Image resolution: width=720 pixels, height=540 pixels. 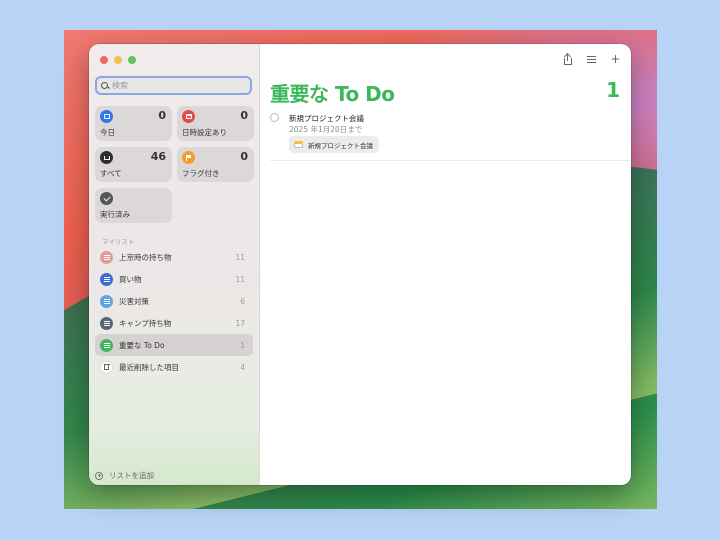 What do you see at coordinates (105, 85) in the screenshot?
I see `search-icon` at bounding box center [105, 85].